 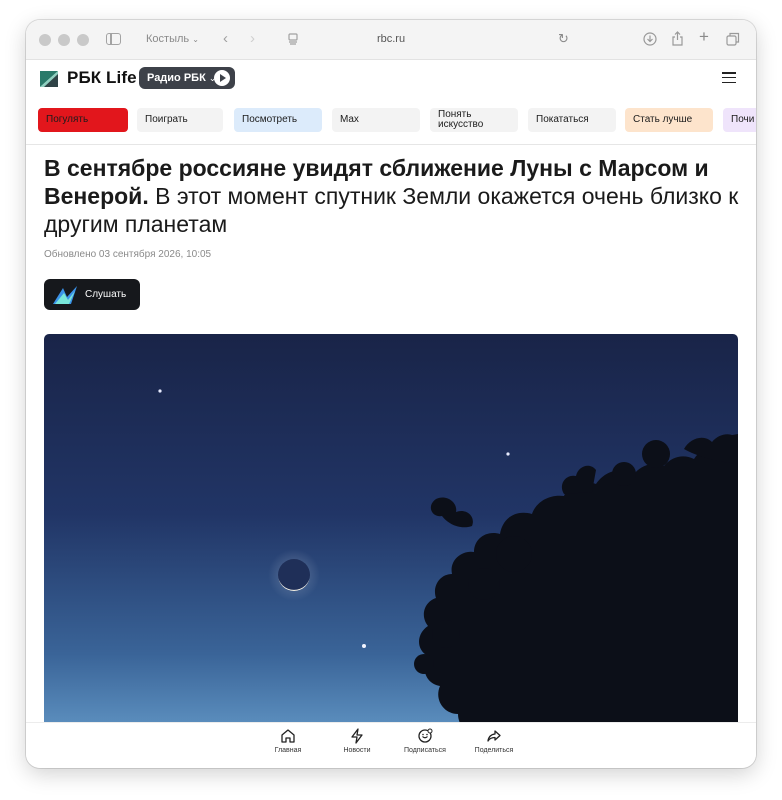 What do you see at coordinates (166, 119) in the screenshot?
I see `chip-label: Поиграть` at bounding box center [166, 119].